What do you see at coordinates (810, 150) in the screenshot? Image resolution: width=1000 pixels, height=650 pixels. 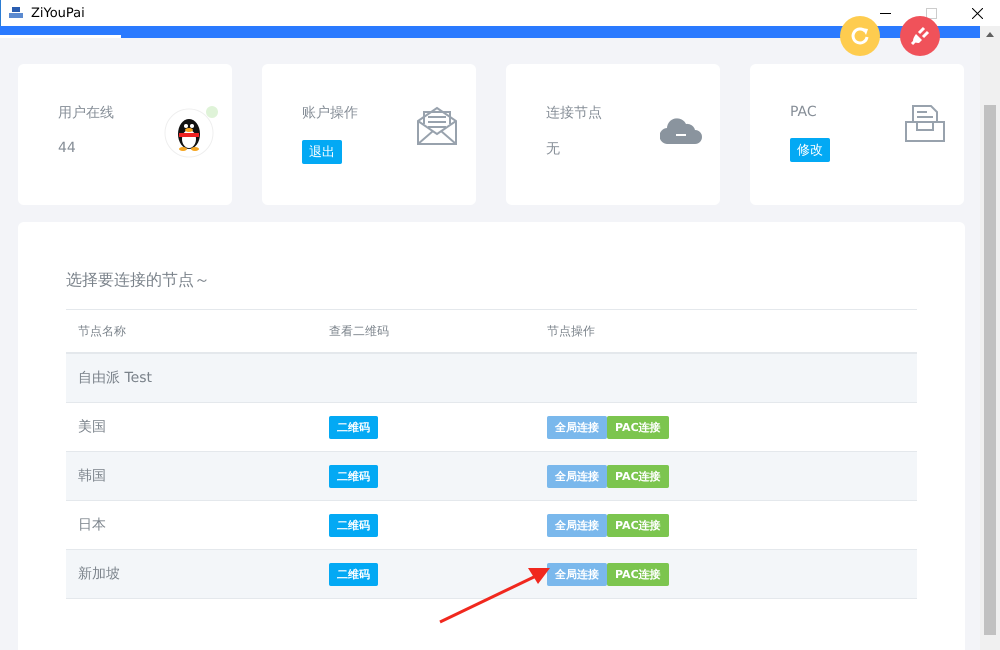 I see `card-action-button: 修改` at bounding box center [810, 150].